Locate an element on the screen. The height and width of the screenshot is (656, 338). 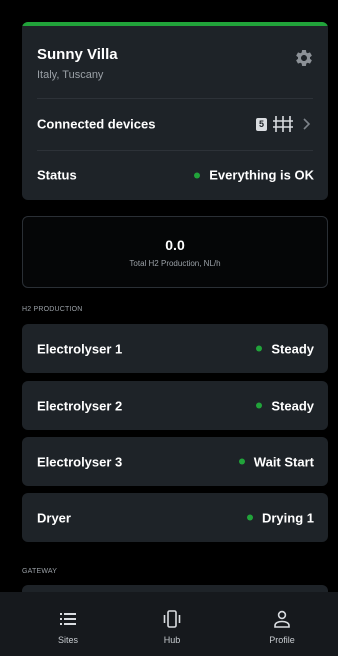
devices-icon is located at coordinates (283, 124).